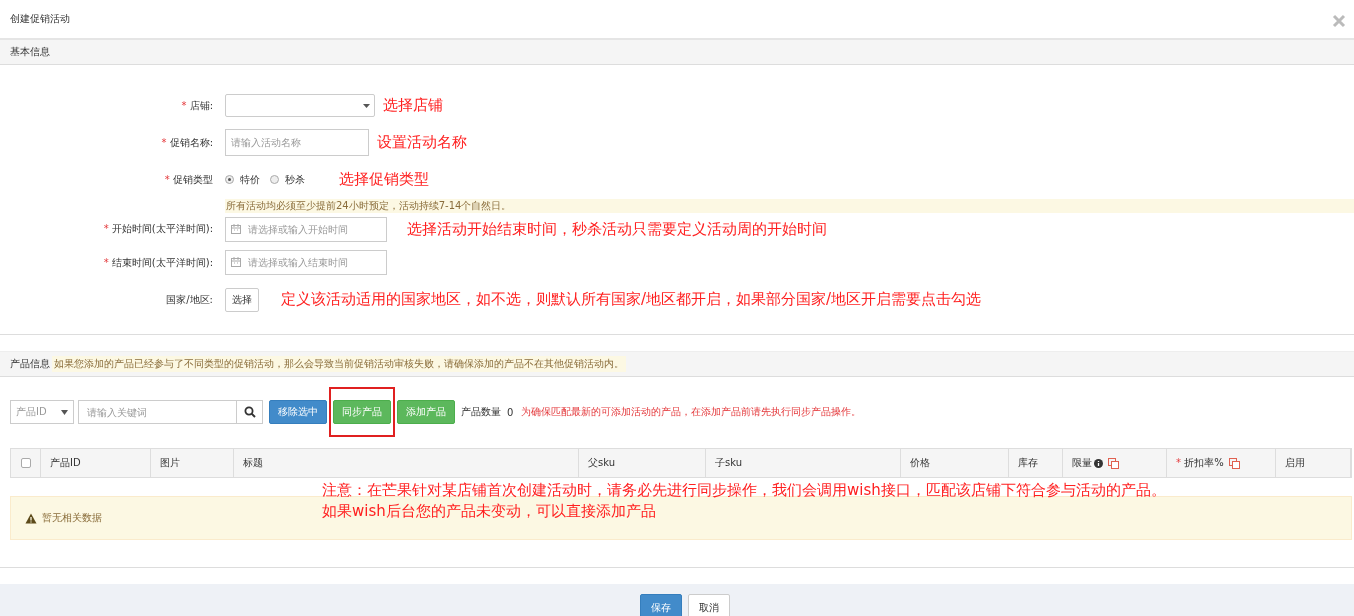 This screenshot has width=1354, height=616. Describe the element at coordinates (481, 412) in the screenshot. I see `count-label: 产品数量` at that location.